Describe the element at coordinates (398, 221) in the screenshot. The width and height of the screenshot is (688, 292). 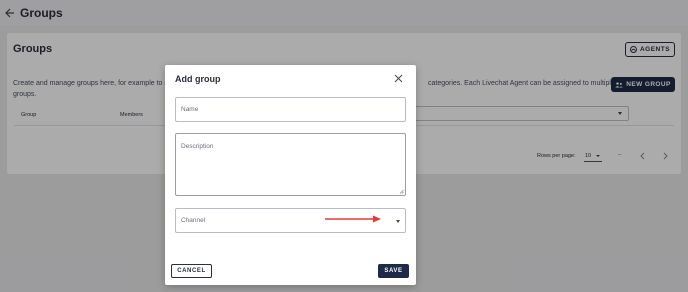
I see `caret-down-icon` at that location.